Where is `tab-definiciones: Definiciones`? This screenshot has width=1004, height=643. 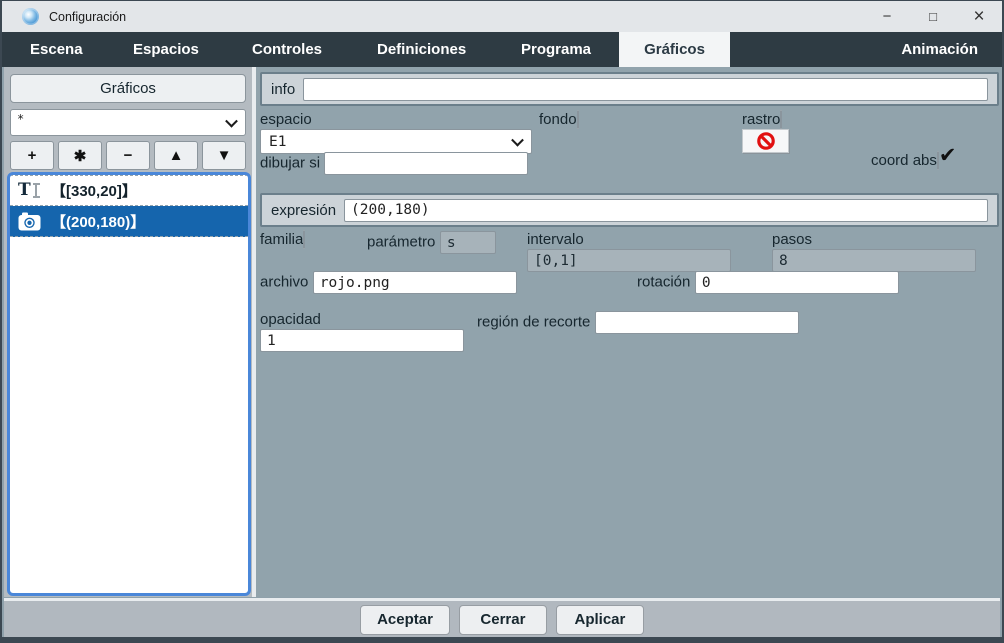 tab-definiciones: Definiciones is located at coordinates (421, 49).